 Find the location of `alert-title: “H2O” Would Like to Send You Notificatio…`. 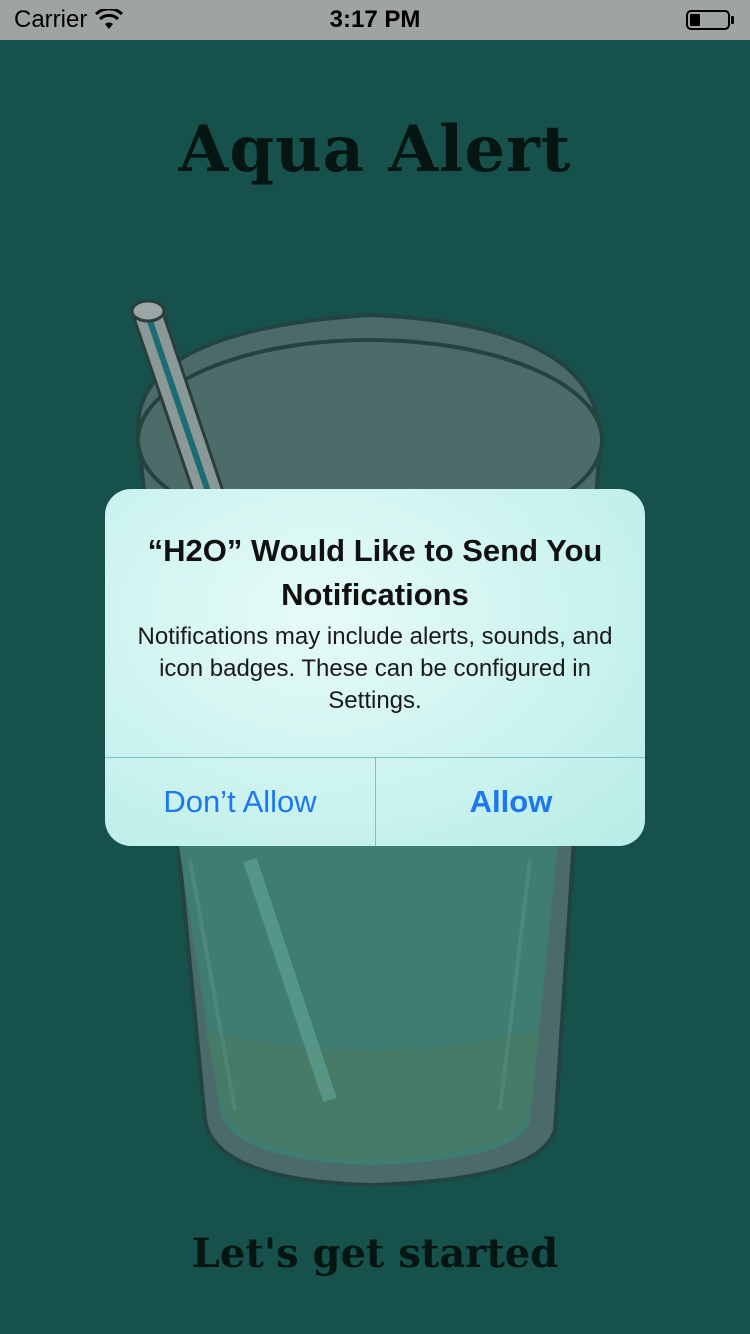

alert-title: “H2O” Would Like to Send You Notificatio… is located at coordinates (375, 572).